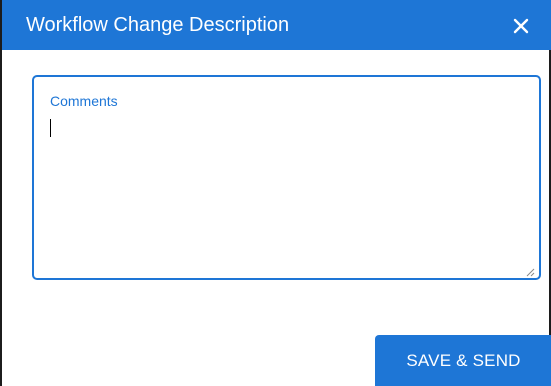  What do you see at coordinates (84, 101) in the screenshot?
I see `comments-label: Comments` at bounding box center [84, 101].